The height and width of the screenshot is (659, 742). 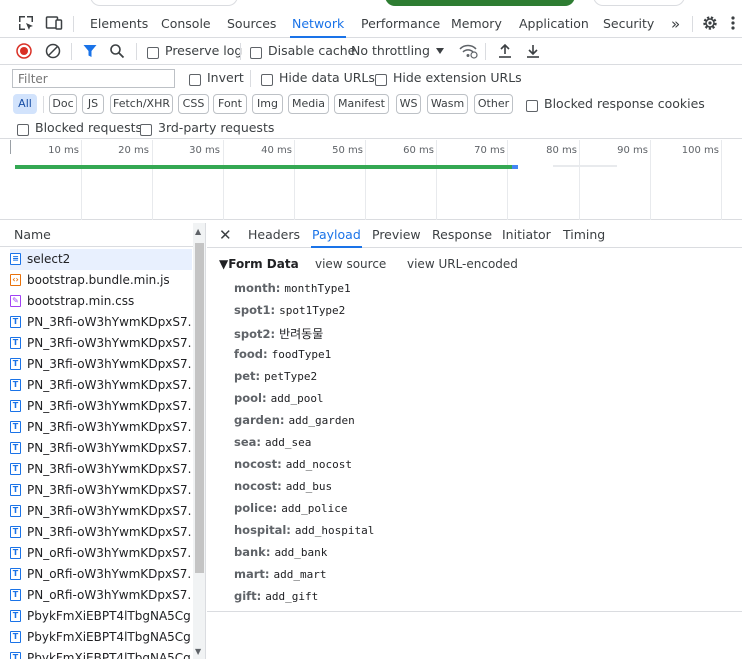 What do you see at coordinates (96, 235) in the screenshot?
I see `name-column-header: Name` at bounding box center [96, 235].